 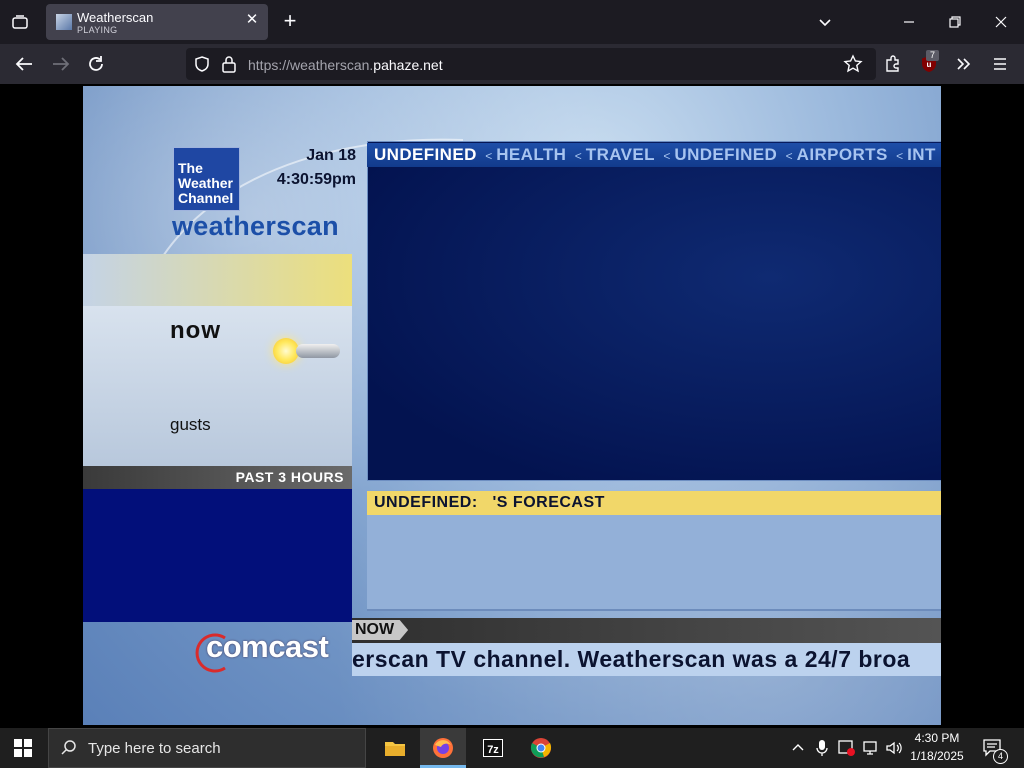 I want to click on tab-audio-status: PLAYING, so click(x=97, y=30).